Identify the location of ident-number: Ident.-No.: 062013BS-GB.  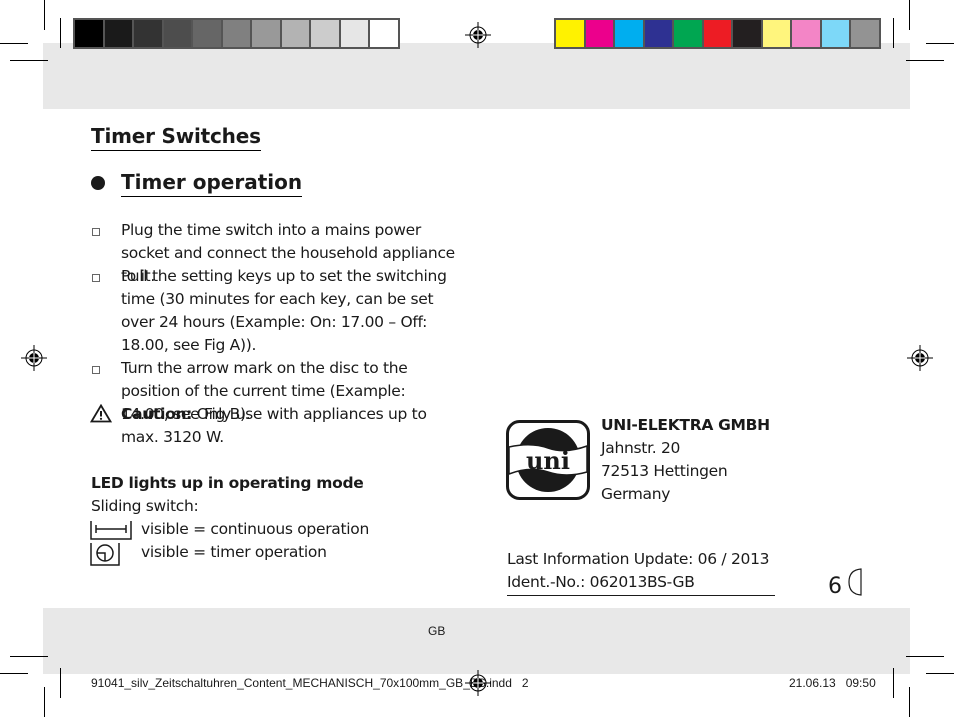
(641, 583).